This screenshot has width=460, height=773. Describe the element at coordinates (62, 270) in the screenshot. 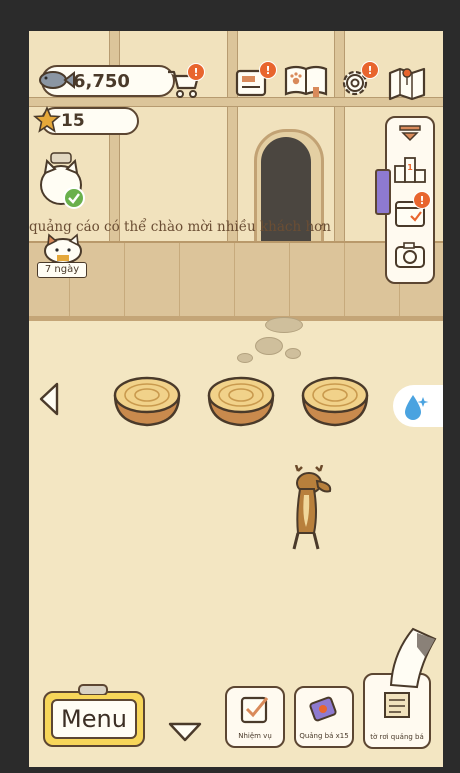

I see `days-remaining-label: 7 ngày` at that location.